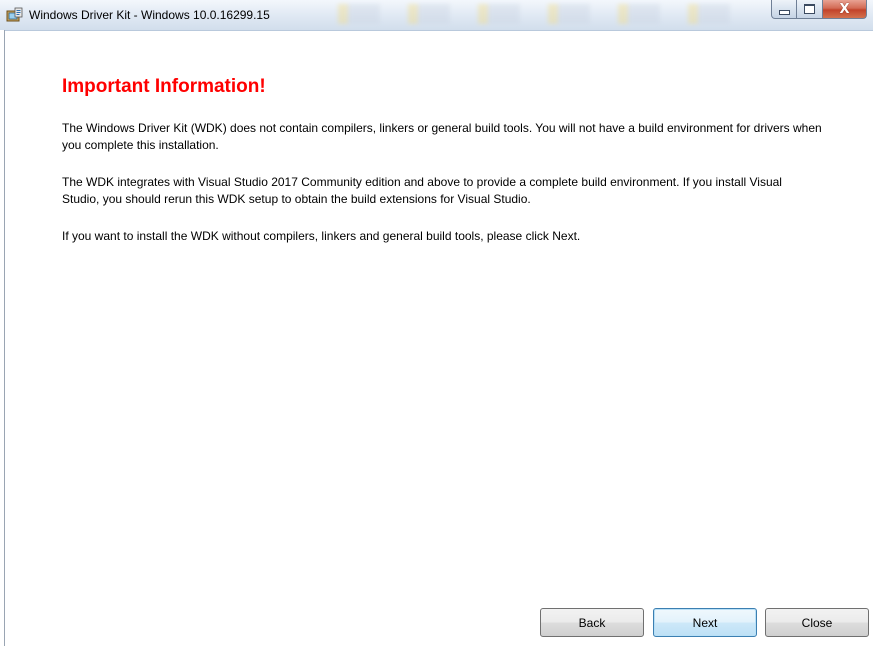 This screenshot has width=873, height=646. I want to click on setup-icon, so click(15, 15).